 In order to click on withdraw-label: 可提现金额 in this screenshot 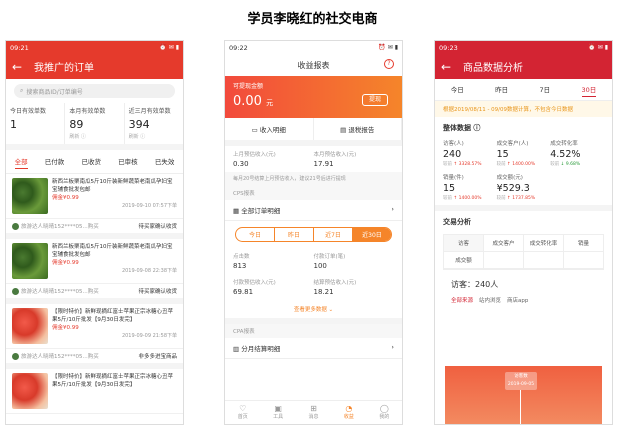, I will do `click(248, 86)`.